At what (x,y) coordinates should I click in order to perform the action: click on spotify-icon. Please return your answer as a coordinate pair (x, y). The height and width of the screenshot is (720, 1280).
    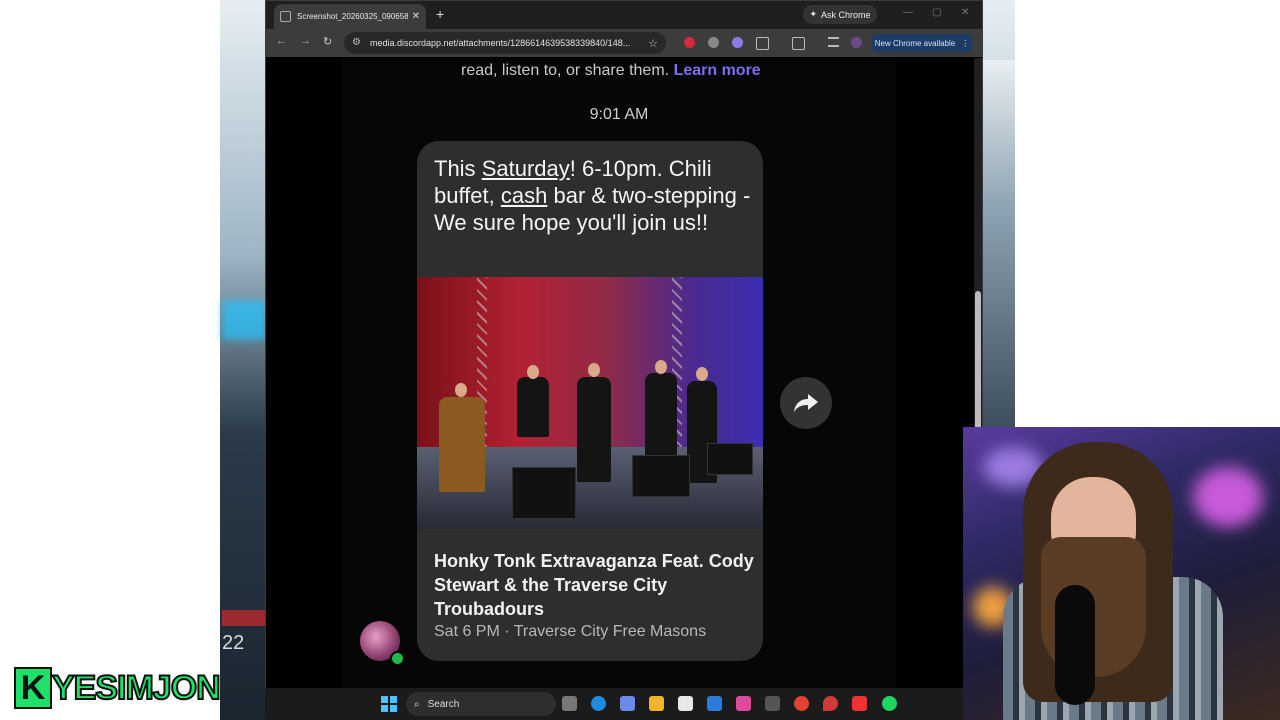
    Looking at the image, I should click on (889, 703).